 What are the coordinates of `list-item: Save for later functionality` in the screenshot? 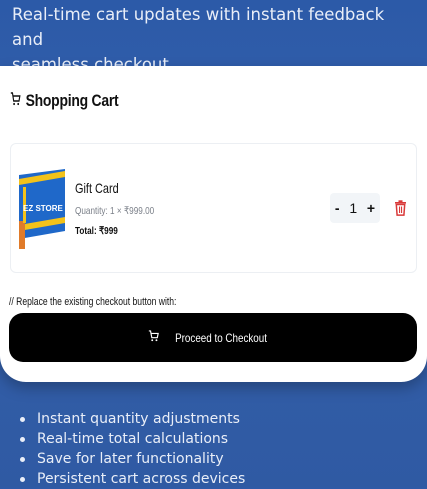 It's located at (132, 459).